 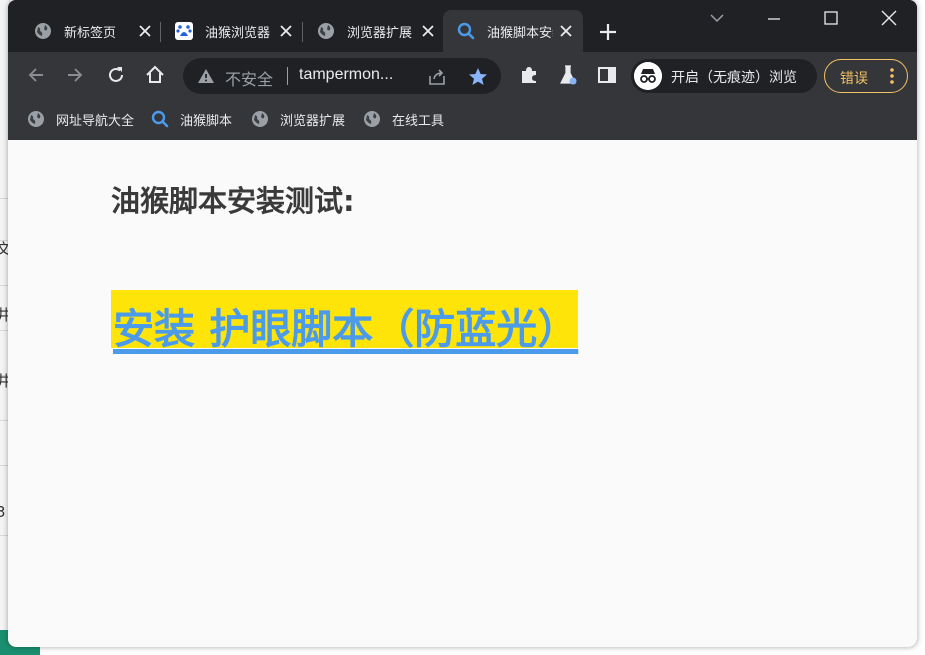 I want to click on bookmark-label: 浏览器扩展, so click(x=313, y=121).